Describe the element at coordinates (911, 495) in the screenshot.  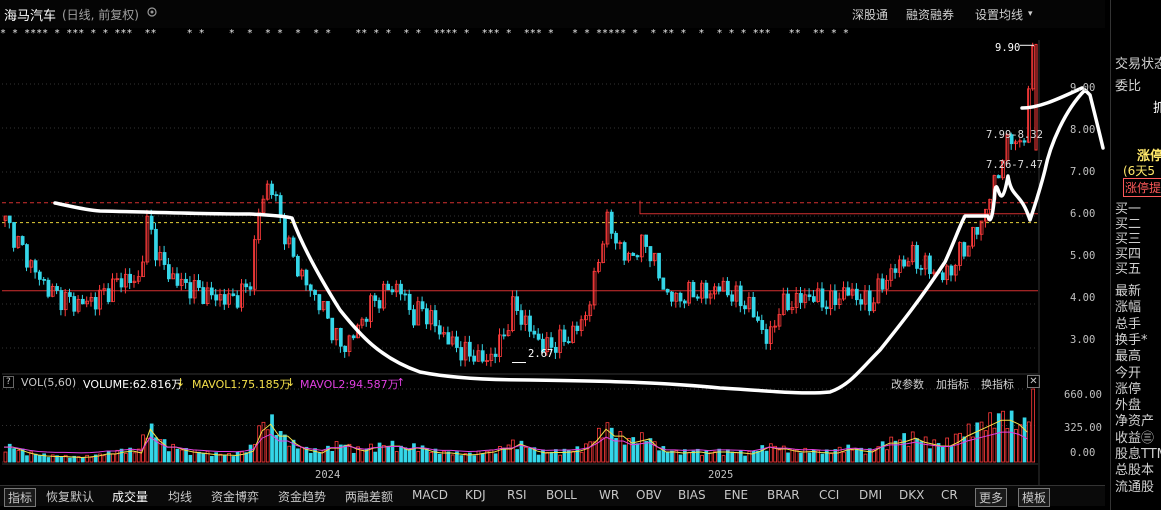
I see `indicator-tab: DKX` at that location.